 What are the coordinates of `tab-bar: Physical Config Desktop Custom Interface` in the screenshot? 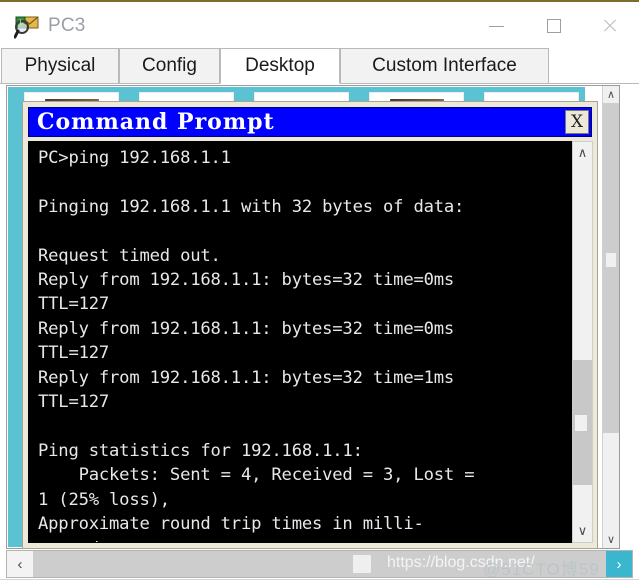 It's located at (319, 66).